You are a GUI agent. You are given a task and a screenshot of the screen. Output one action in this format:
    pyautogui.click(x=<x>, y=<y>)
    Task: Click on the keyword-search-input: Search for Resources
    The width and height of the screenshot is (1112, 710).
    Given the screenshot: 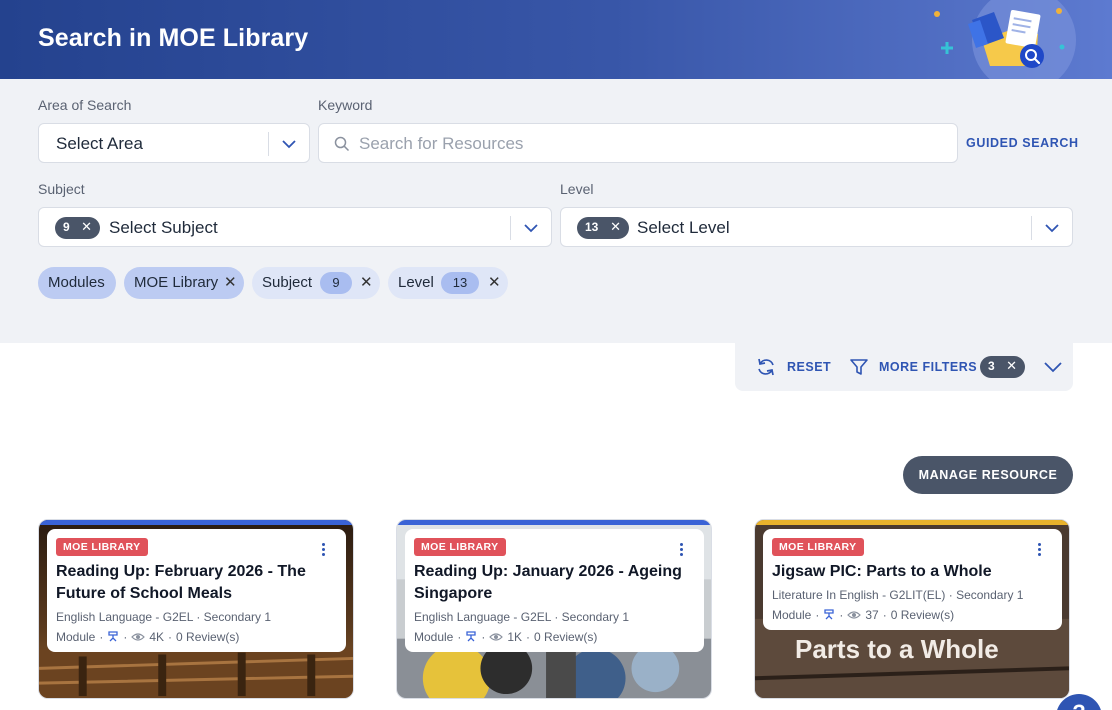 What is the action you would take?
    pyautogui.click(x=638, y=143)
    